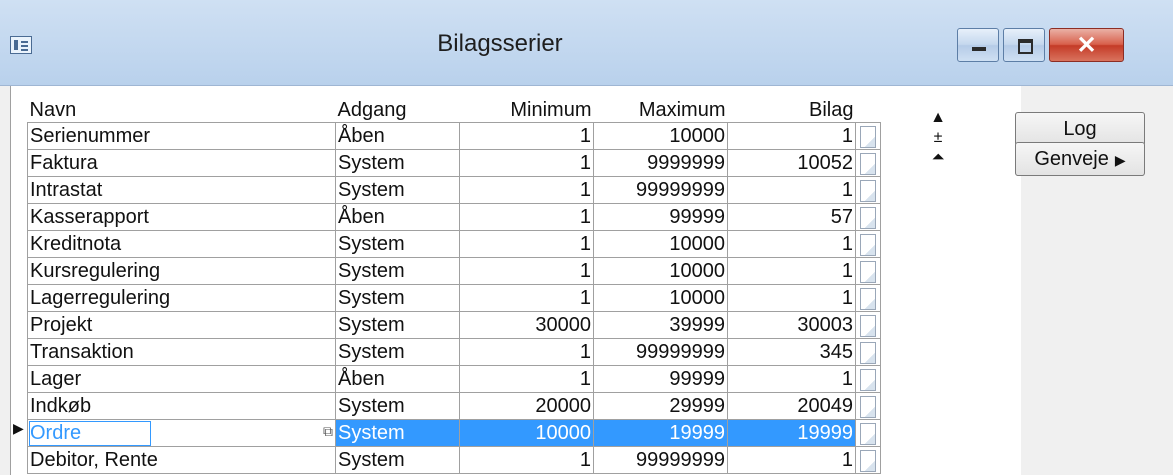  What do you see at coordinates (1080, 129) in the screenshot?
I see `log-button: Log` at bounding box center [1080, 129].